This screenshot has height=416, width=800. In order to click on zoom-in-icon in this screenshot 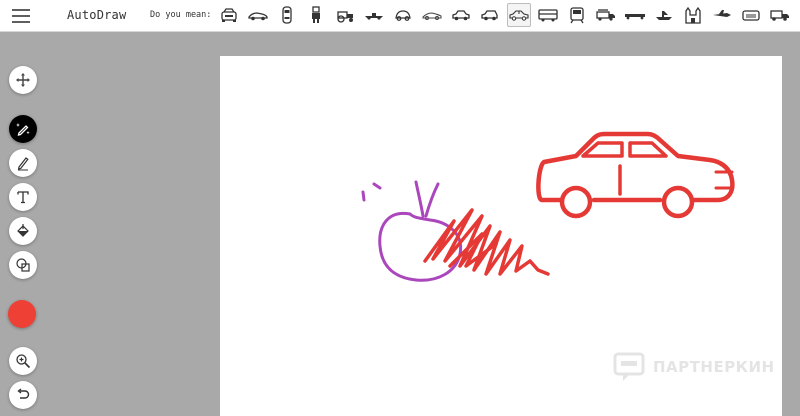, I will do `click(23, 361)`.